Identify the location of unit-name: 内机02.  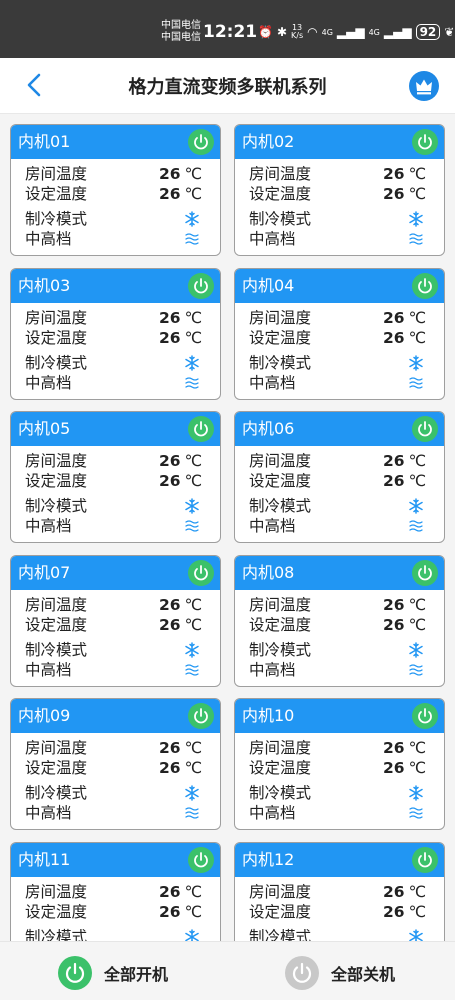
(268, 141).